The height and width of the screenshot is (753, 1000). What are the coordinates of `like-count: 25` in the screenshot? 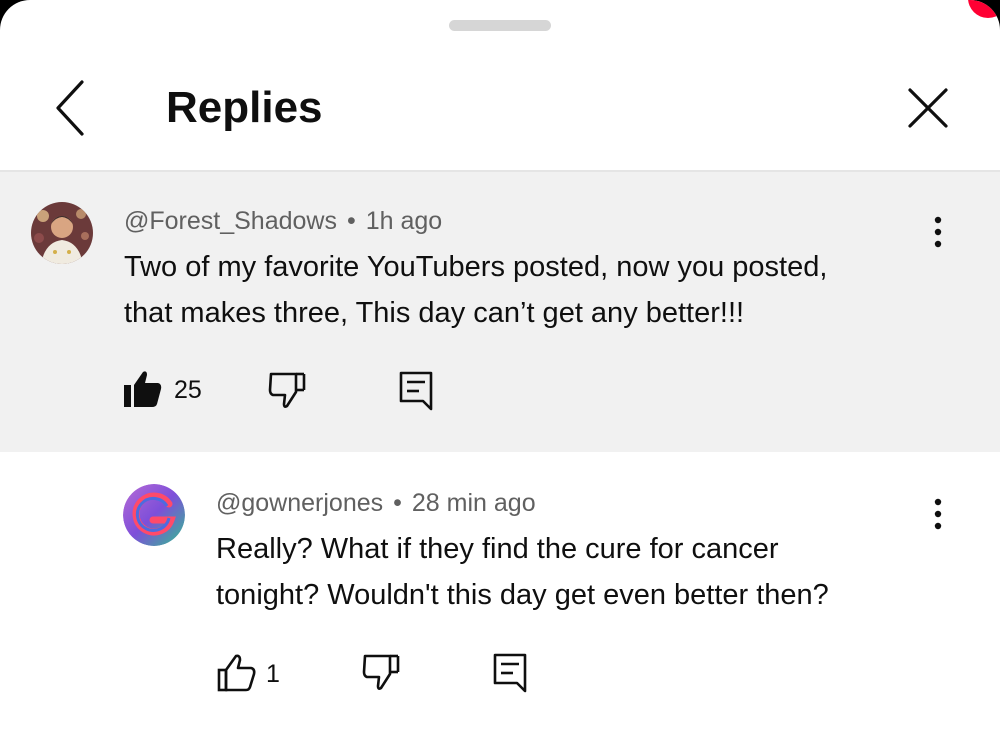 It's located at (188, 390).